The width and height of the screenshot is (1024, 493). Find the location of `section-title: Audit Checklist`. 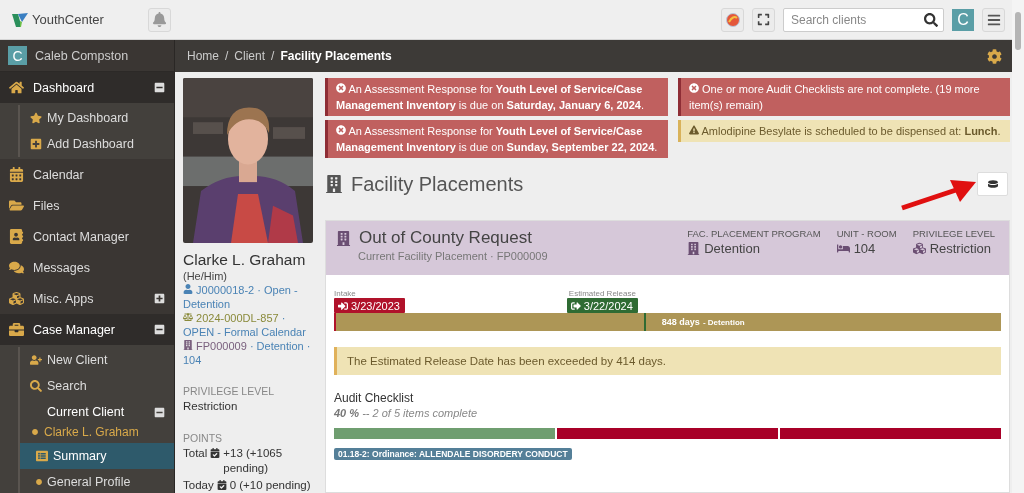

section-title: Audit Checklist is located at coordinates (374, 398).